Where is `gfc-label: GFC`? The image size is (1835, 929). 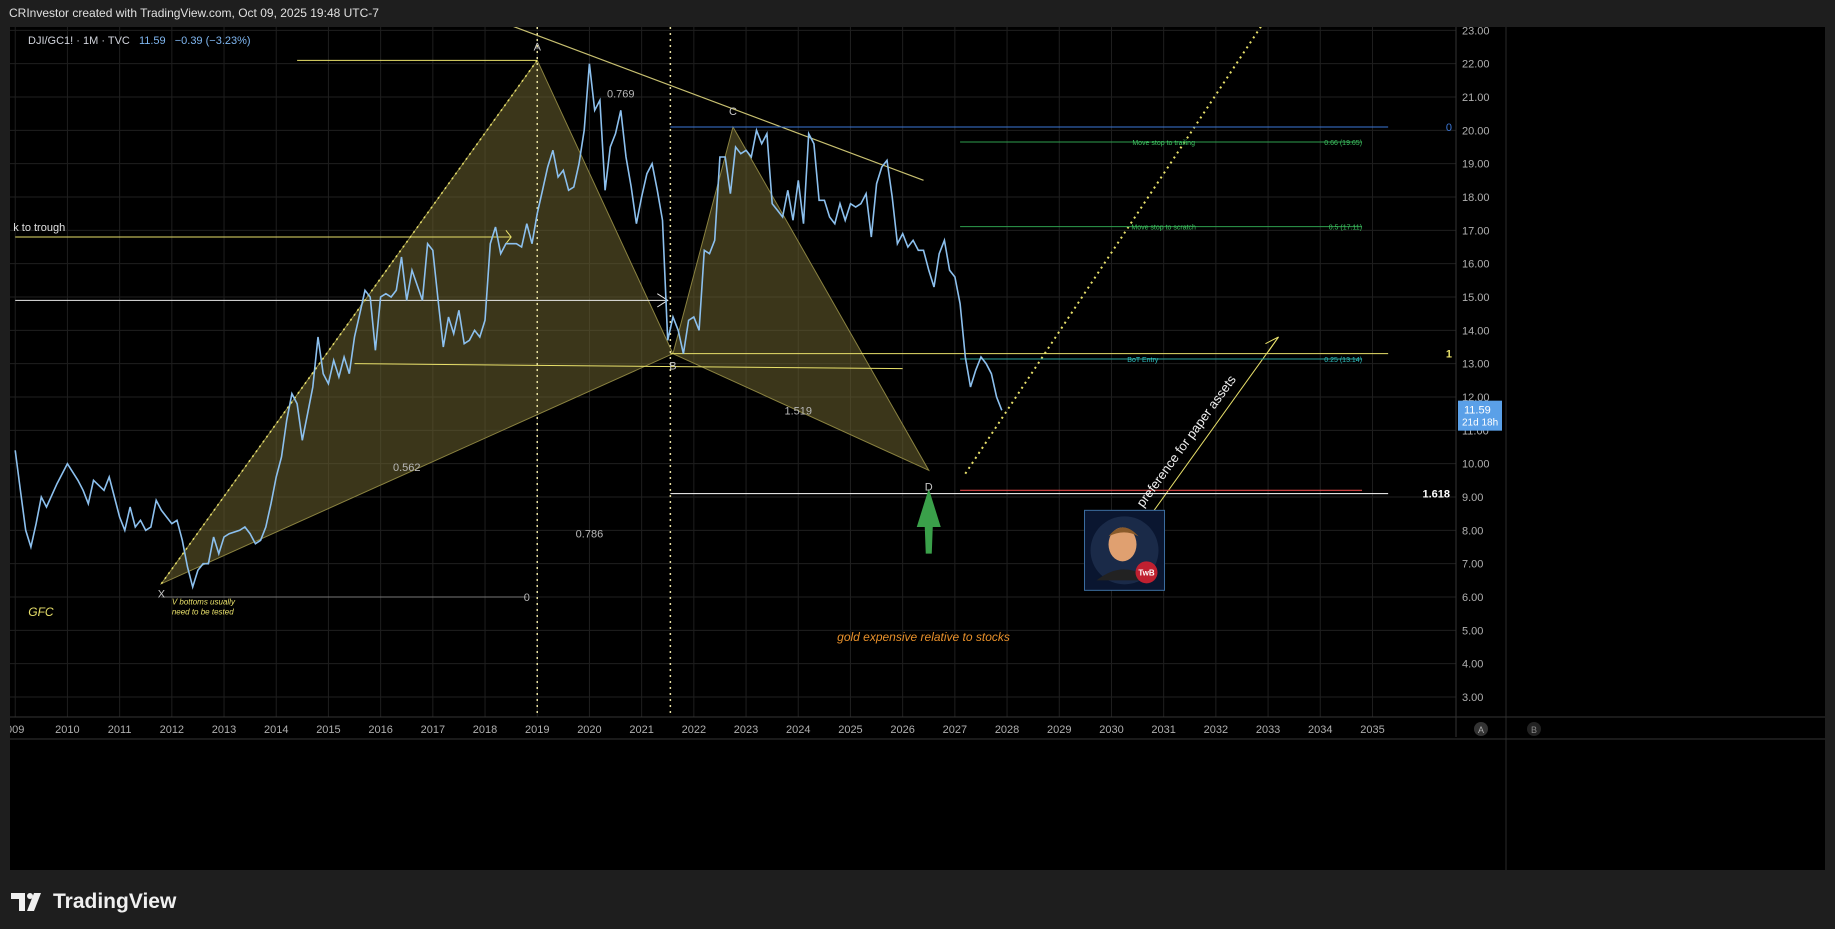 gfc-label: GFC is located at coordinates (41, 612).